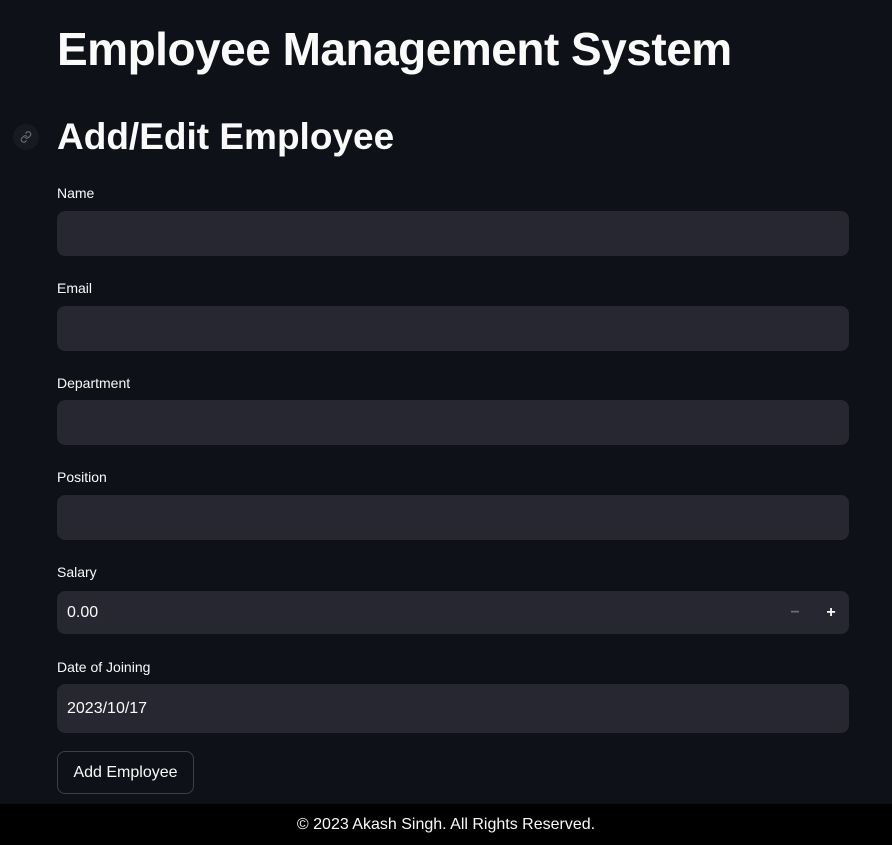  Describe the element at coordinates (453, 422) in the screenshot. I see `department-input` at that location.